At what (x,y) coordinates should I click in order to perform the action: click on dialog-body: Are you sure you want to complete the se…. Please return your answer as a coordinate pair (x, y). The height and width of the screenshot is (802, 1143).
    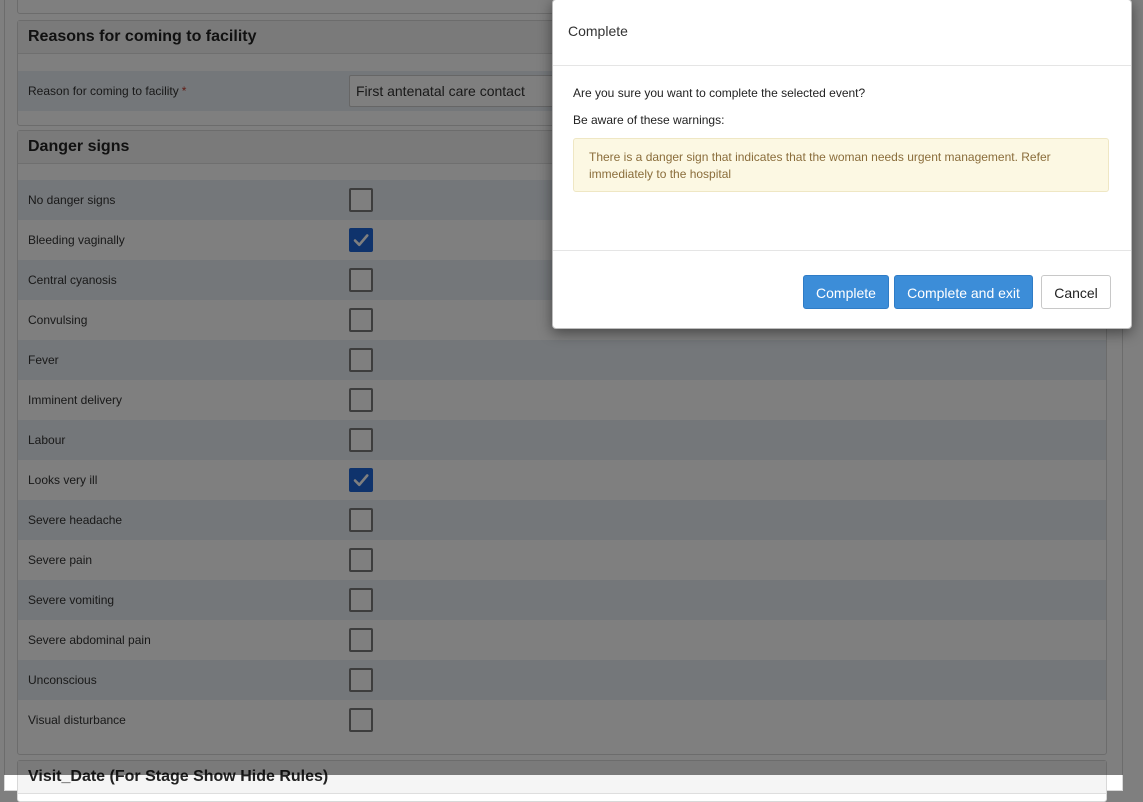
    Looking at the image, I should click on (842, 158).